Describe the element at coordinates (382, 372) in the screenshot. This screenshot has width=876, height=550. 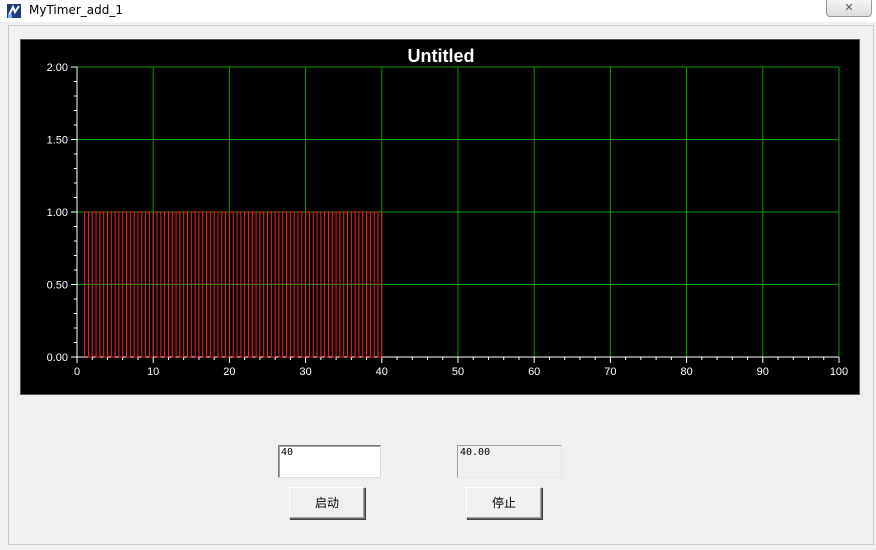
I see `x-tick-label: 40` at that location.